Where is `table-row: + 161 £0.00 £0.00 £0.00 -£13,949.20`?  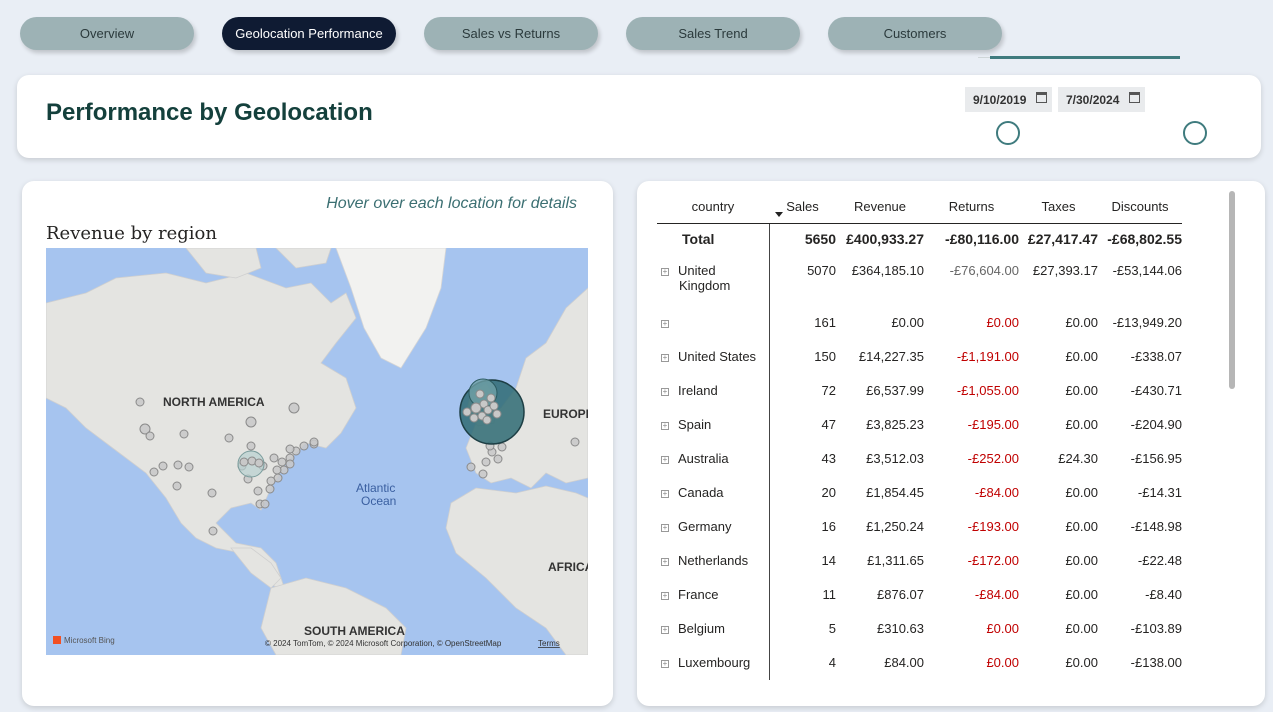
table-row: + 161 £0.00 £0.00 £0.00 -£13,949.20 is located at coordinates (919, 323).